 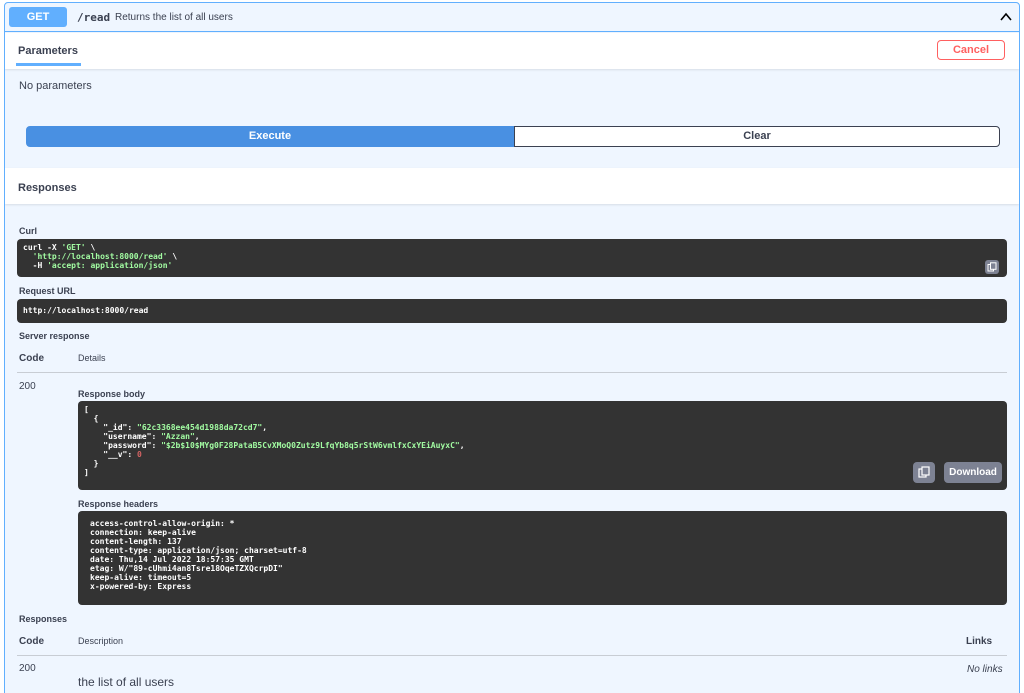 What do you see at coordinates (105, 256) in the screenshot?
I see `curl-line: 'http://localhost:8000/read' \` at bounding box center [105, 256].